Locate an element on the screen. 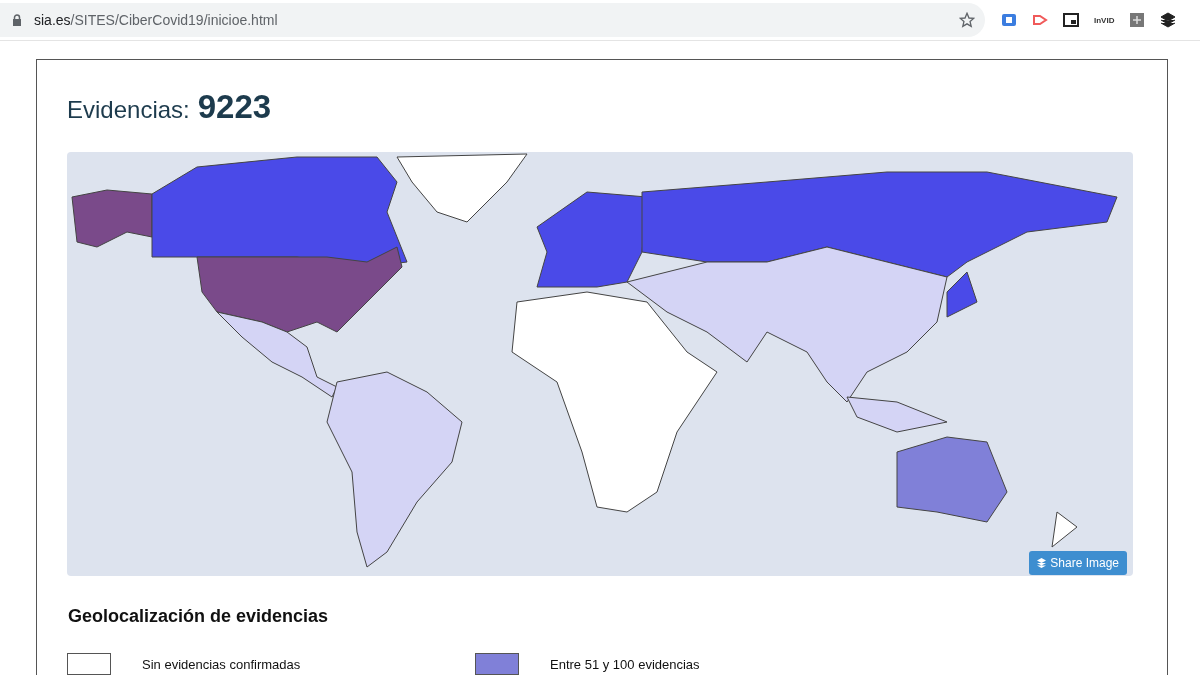 This screenshot has width=1200, height=675. picture-in-picture-icon is located at coordinates (1071, 20).